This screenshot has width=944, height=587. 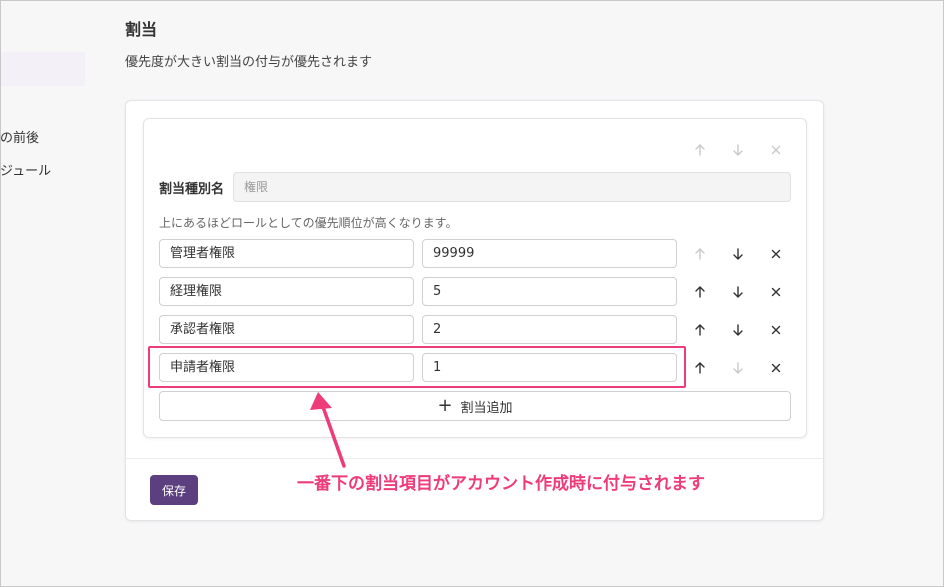 I want to click on role-priority-input: 5, so click(x=549, y=291).